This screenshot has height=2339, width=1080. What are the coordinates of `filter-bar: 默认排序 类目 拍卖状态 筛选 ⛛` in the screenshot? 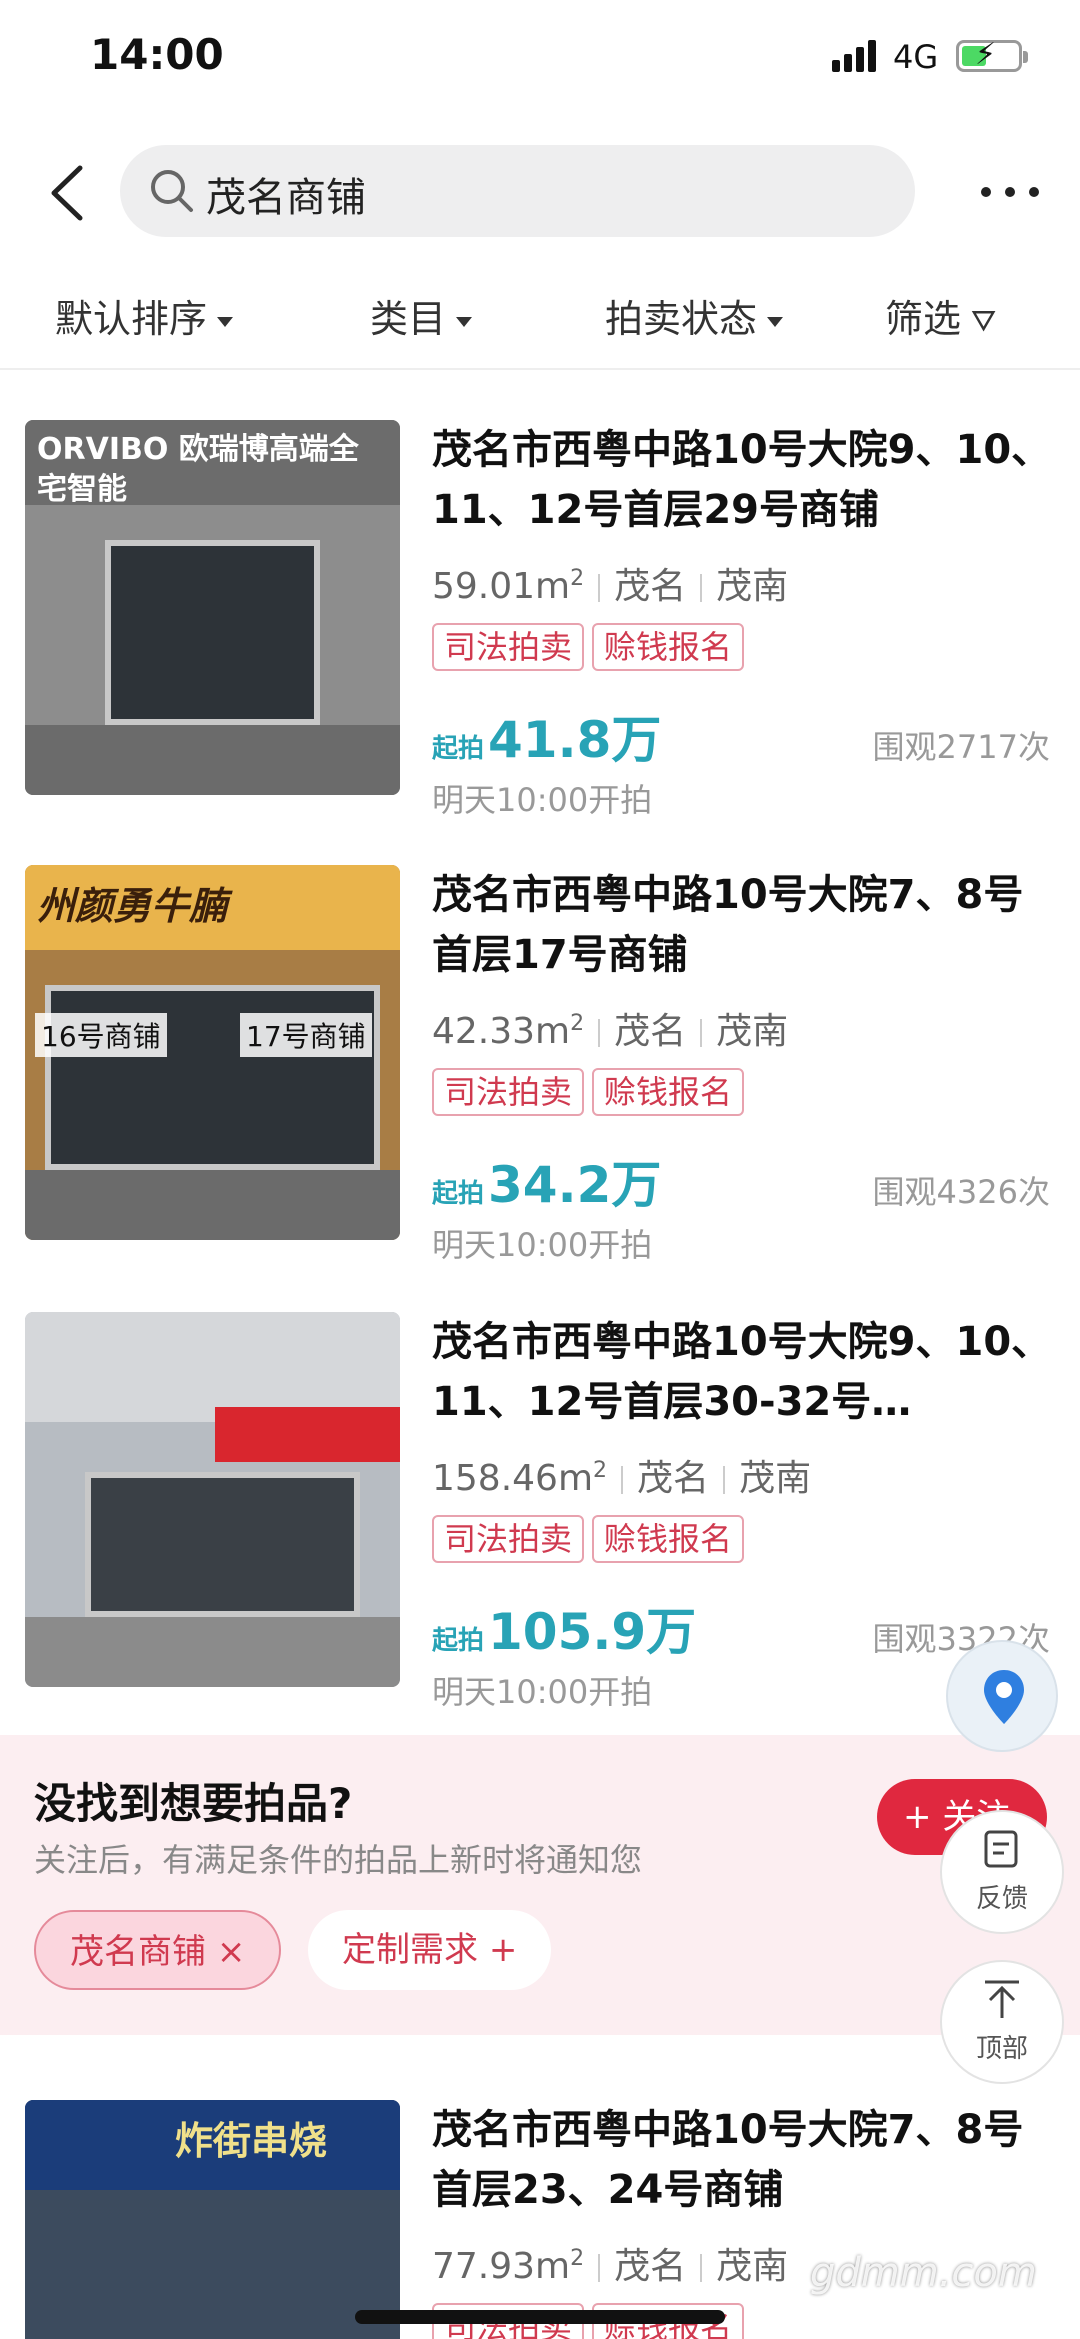 It's located at (540, 320).